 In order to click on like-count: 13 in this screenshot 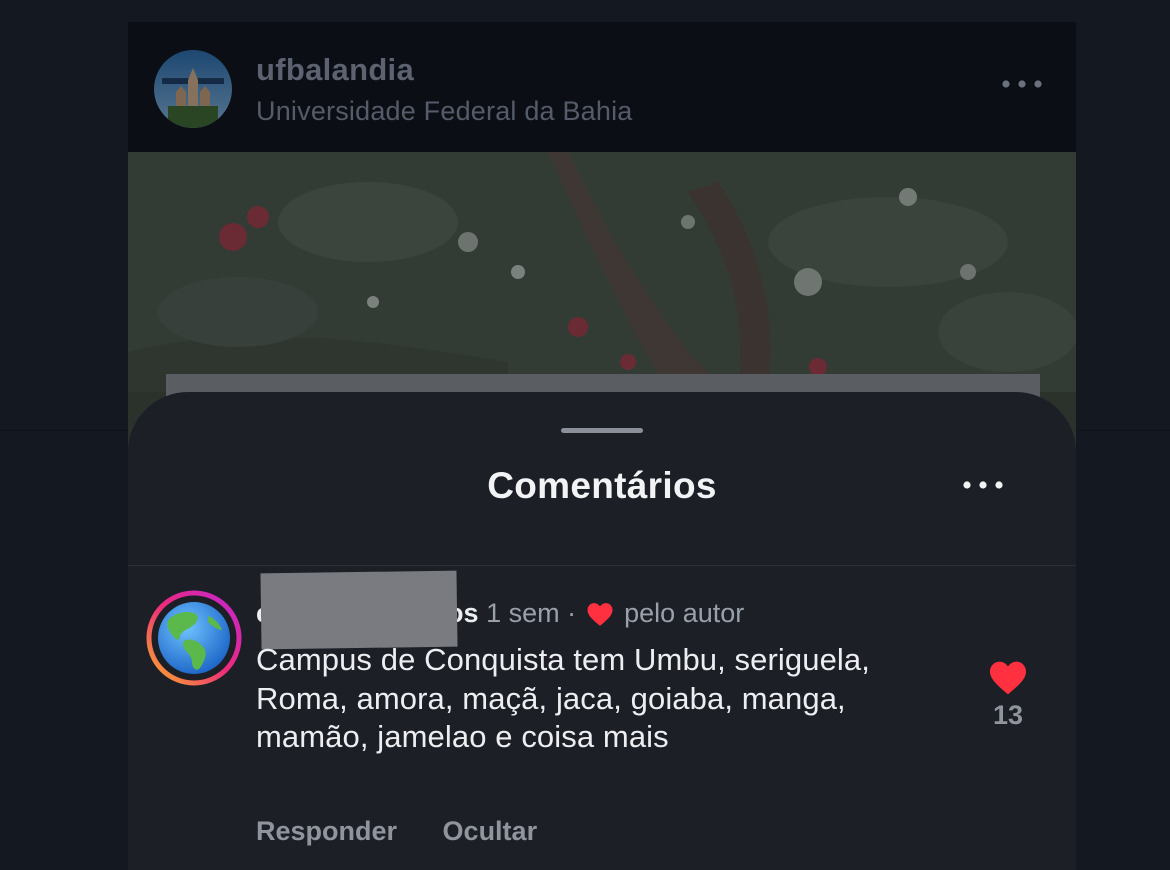, I will do `click(1008, 715)`.